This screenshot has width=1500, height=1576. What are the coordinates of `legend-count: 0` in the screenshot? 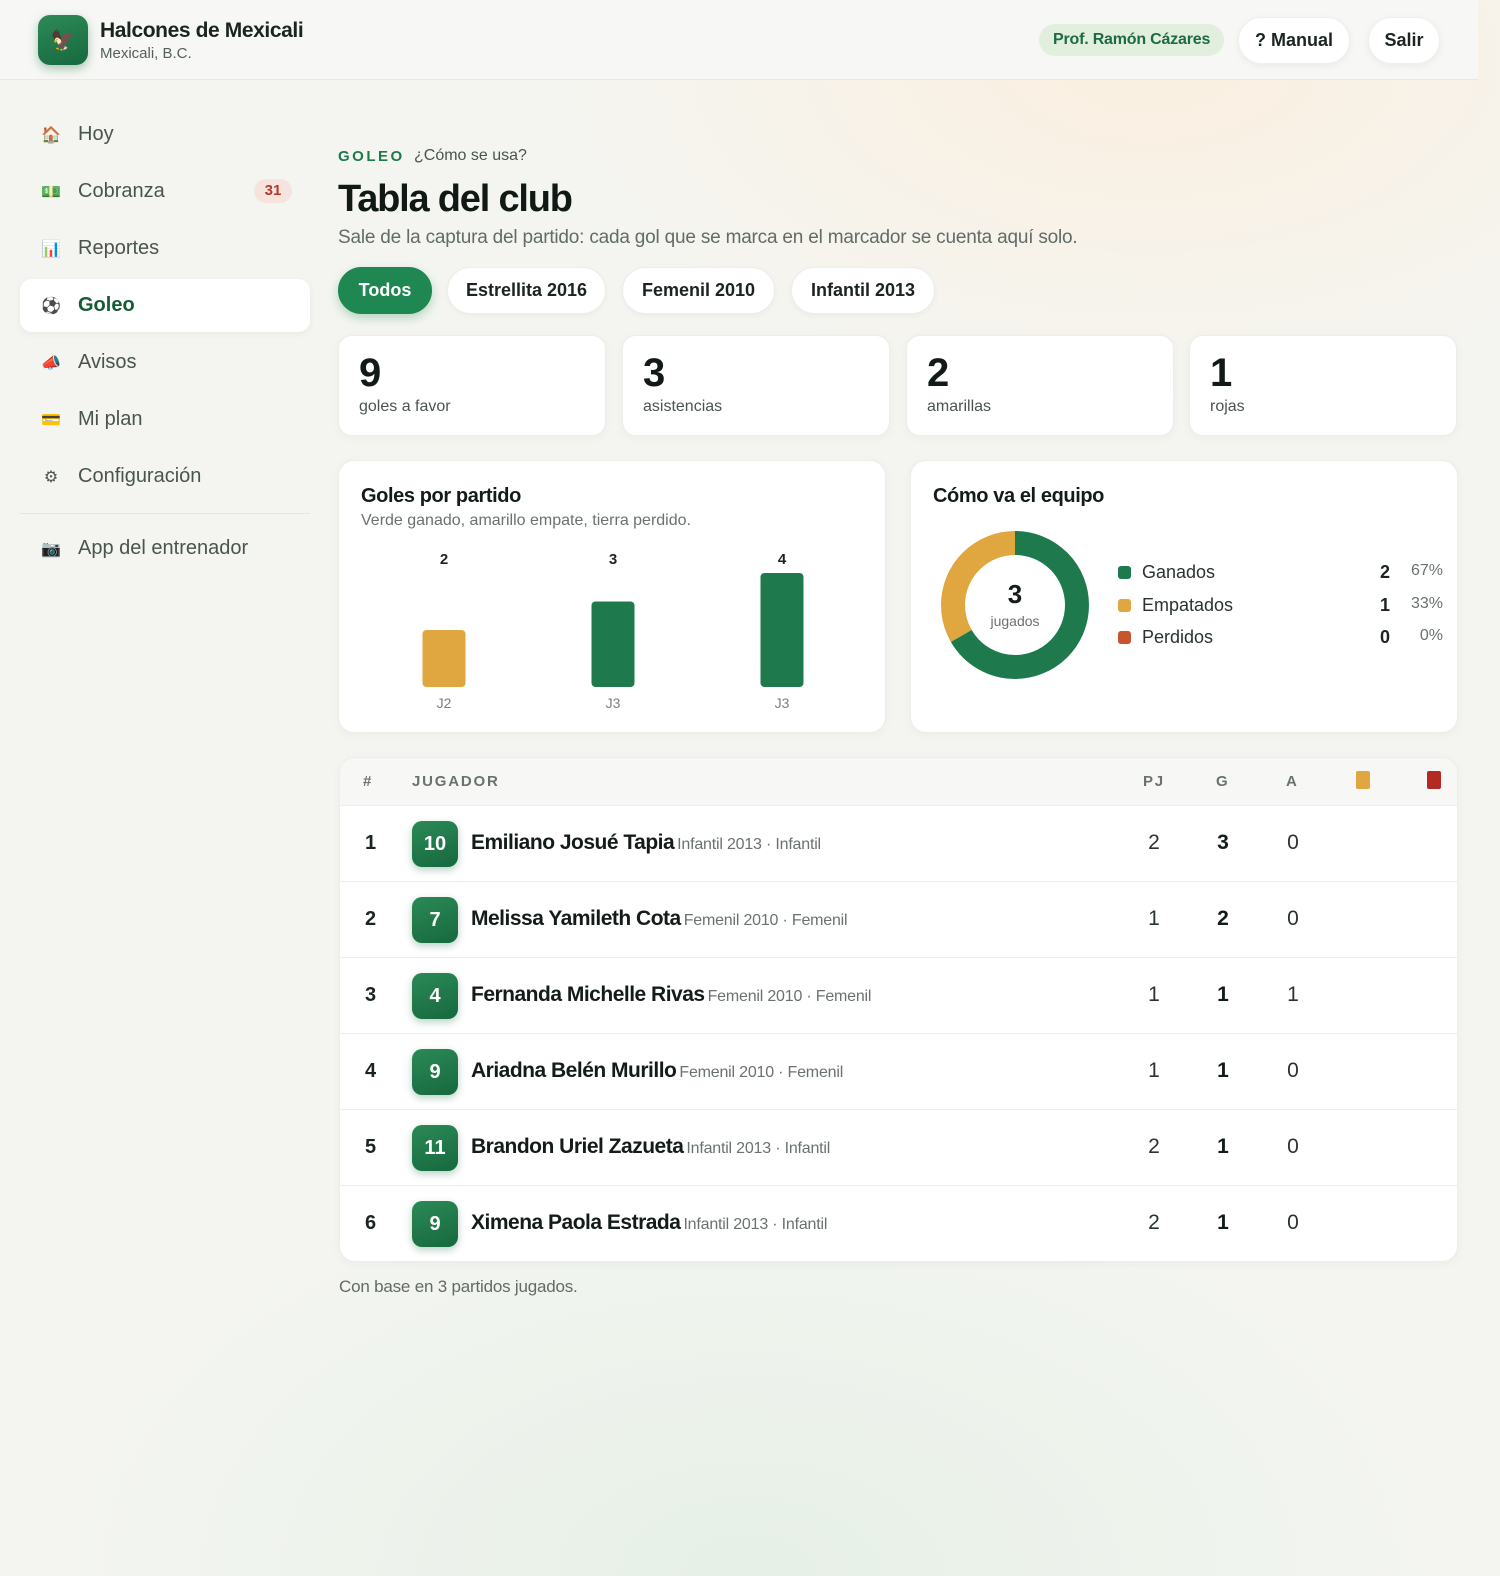 It's located at (1384, 637).